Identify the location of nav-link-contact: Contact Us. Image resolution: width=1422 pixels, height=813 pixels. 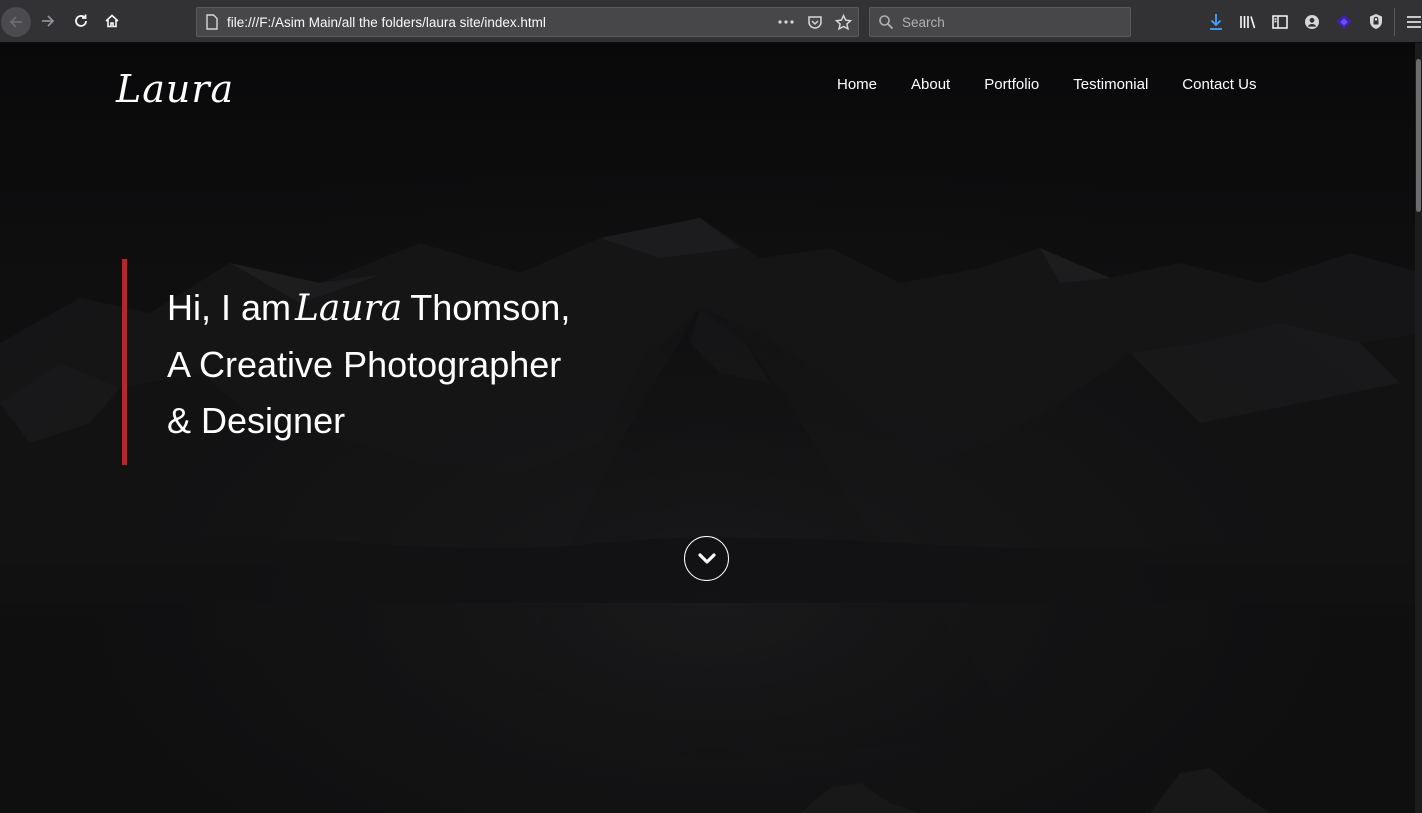
(1219, 84).